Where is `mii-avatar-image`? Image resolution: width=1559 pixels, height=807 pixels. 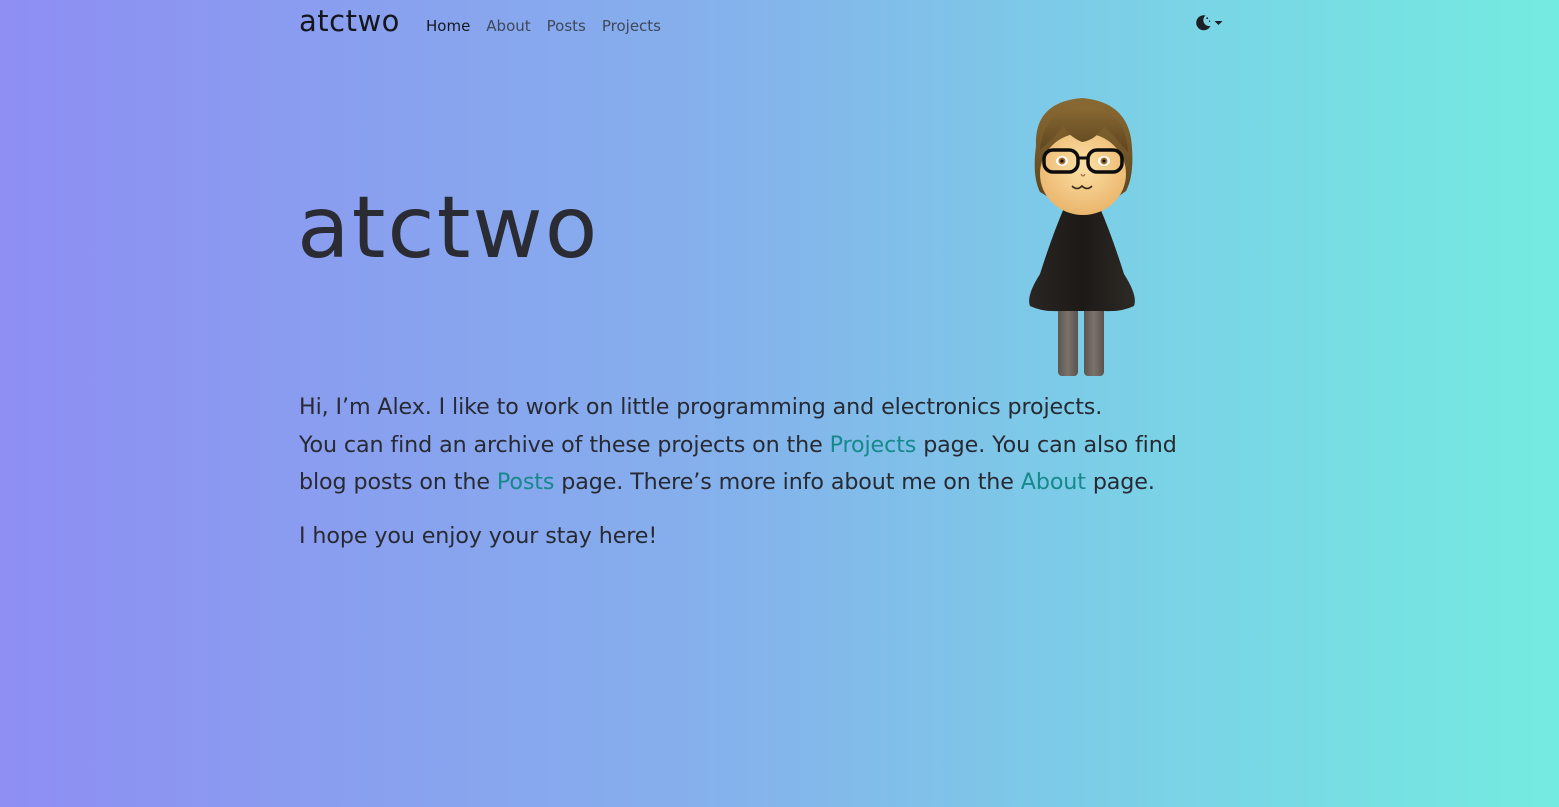
mii-avatar-image is located at coordinates (1082, 237).